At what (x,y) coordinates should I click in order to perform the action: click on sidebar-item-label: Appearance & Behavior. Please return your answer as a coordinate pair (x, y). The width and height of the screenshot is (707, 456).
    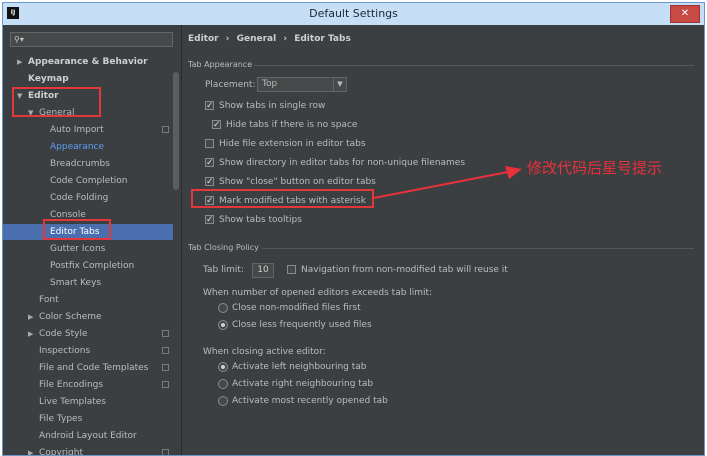
    Looking at the image, I should click on (88, 62).